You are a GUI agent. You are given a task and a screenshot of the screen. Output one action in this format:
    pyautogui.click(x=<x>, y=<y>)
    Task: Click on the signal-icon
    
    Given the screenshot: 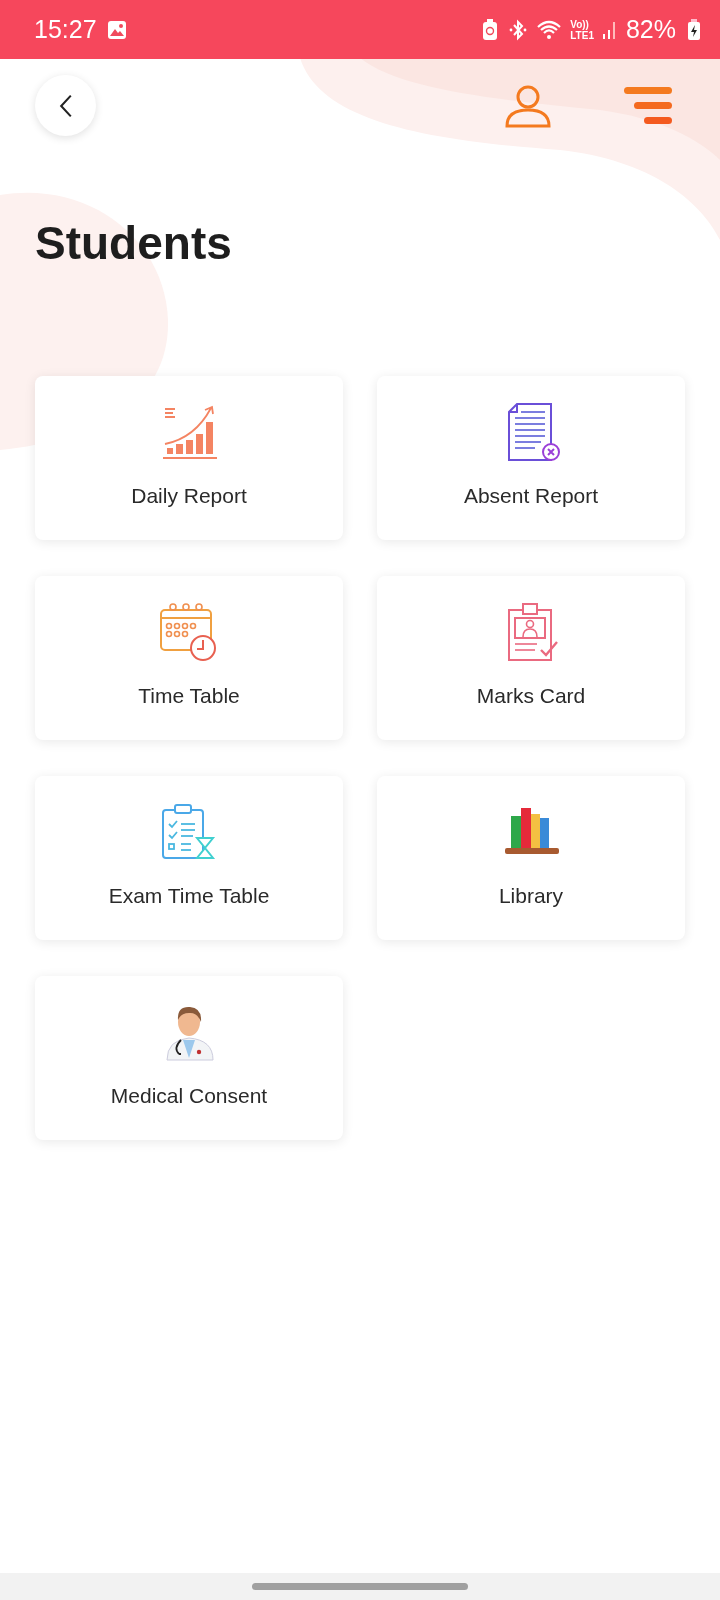 What is the action you would take?
    pyautogui.click(x=609, y=29)
    